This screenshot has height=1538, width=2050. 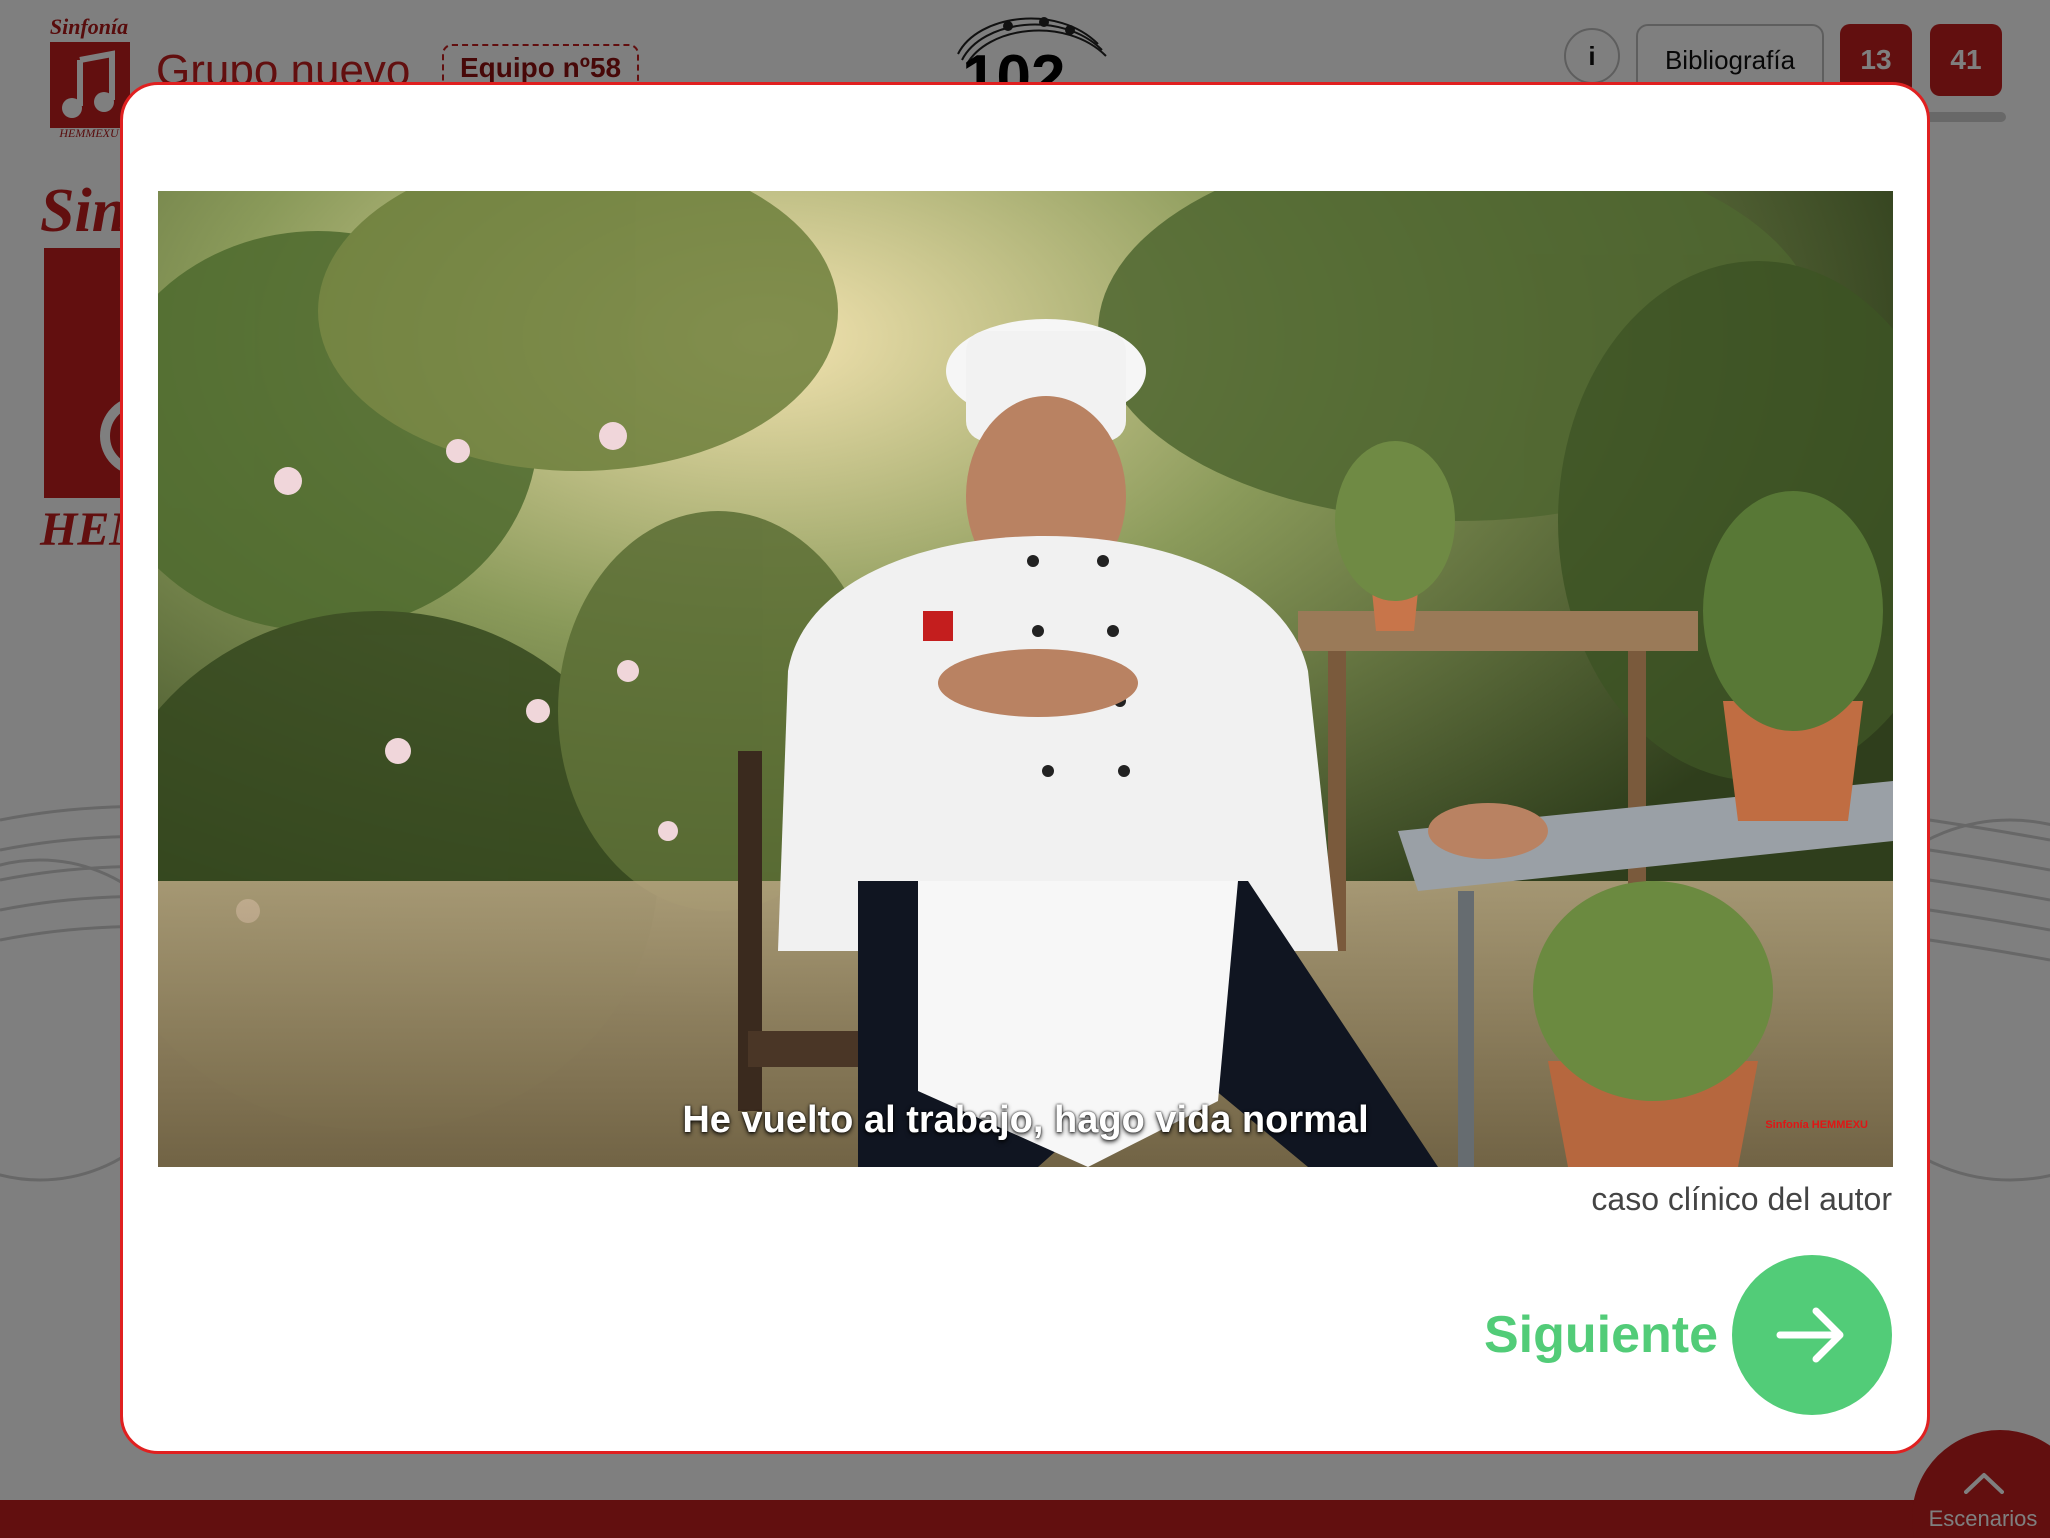 I want to click on next-button, so click(x=1812, y=1335).